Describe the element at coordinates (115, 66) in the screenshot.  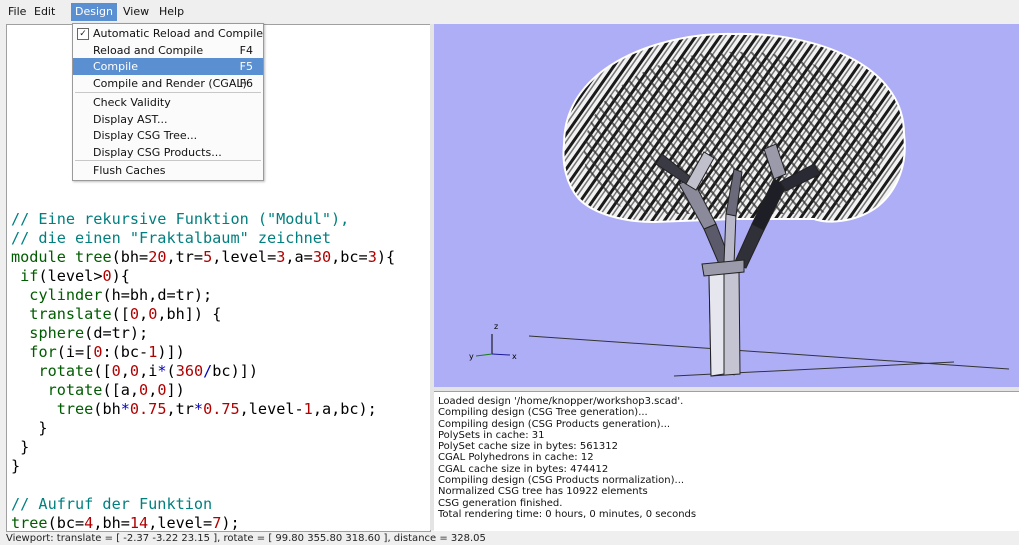
I see `menu-item-label: Compile` at that location.